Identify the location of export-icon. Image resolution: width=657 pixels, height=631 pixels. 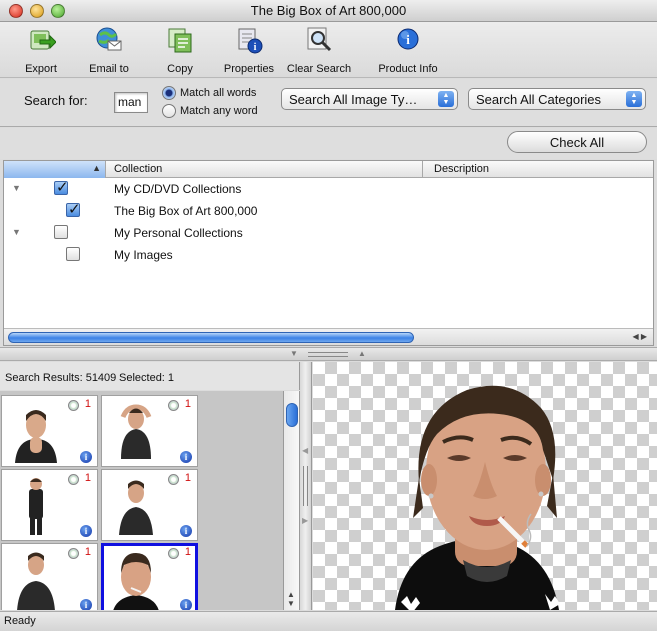
(43, 40).